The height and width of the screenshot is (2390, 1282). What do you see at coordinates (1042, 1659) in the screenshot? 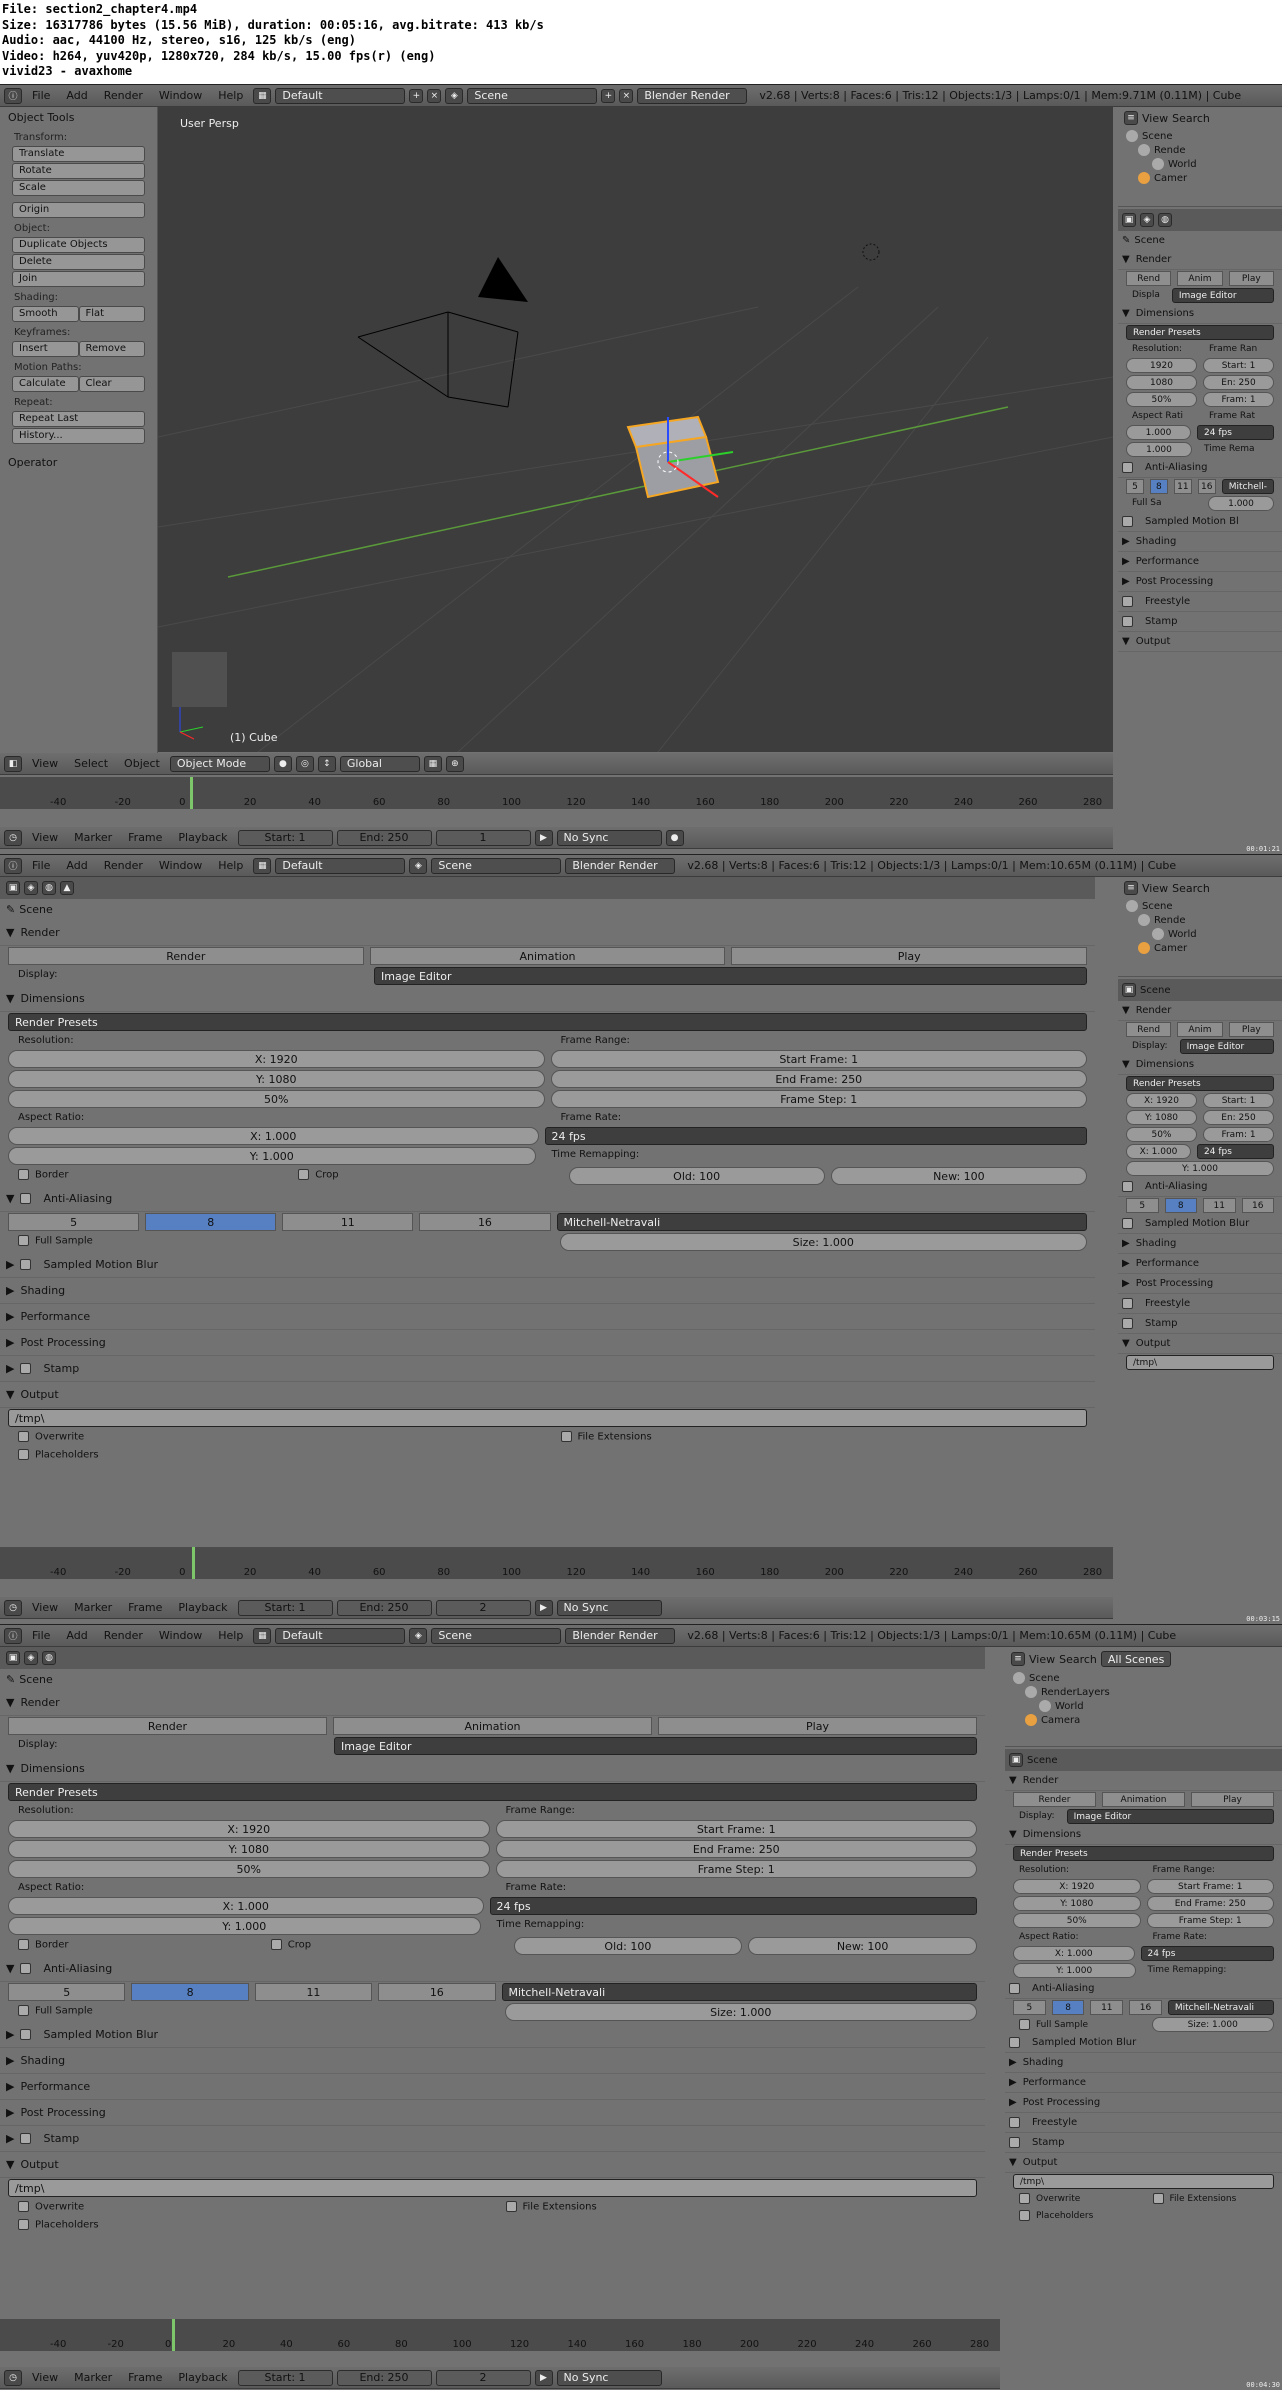
I see `outliner-view-3: View` at bounding box center [1042, 1659].